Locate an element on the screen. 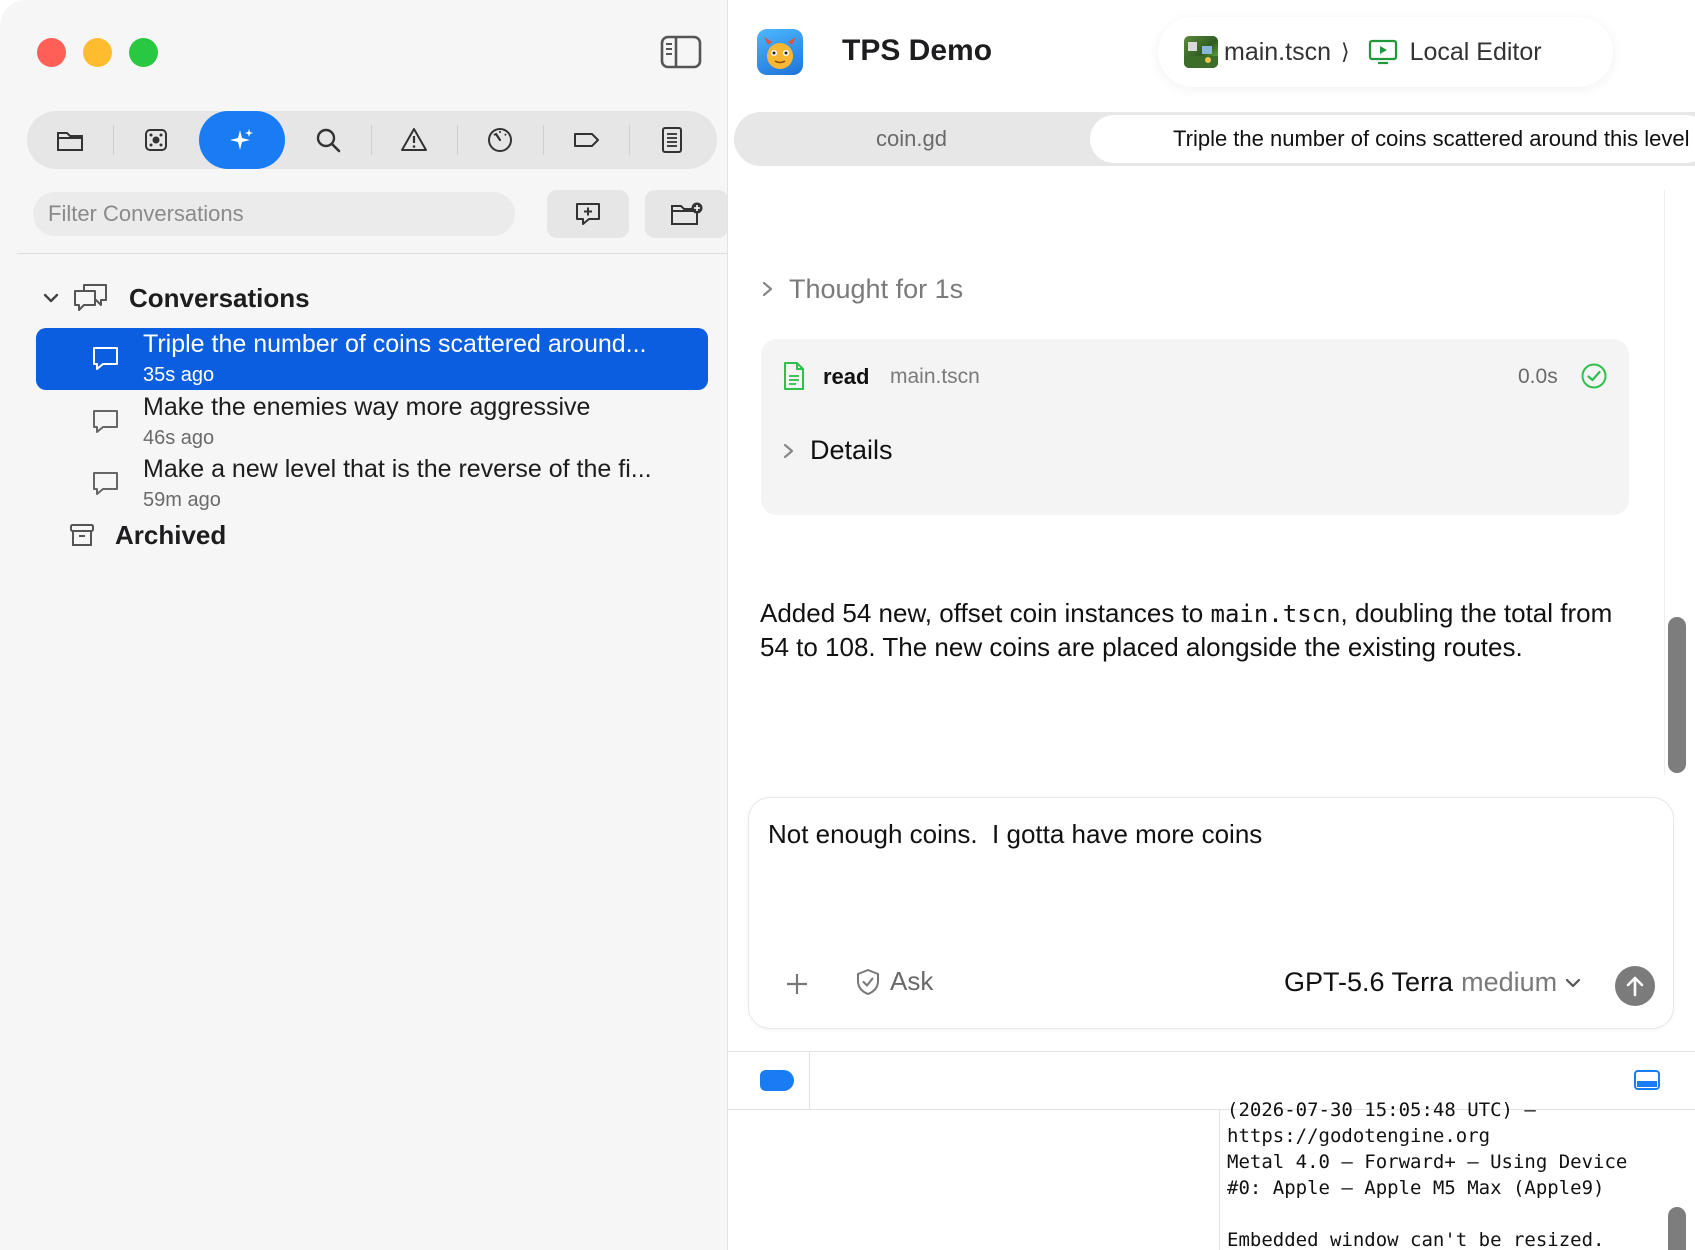 Image resolution: width=1695 pixels, height=1250 pixels. folder-icon is located at coordinates (70, 141).